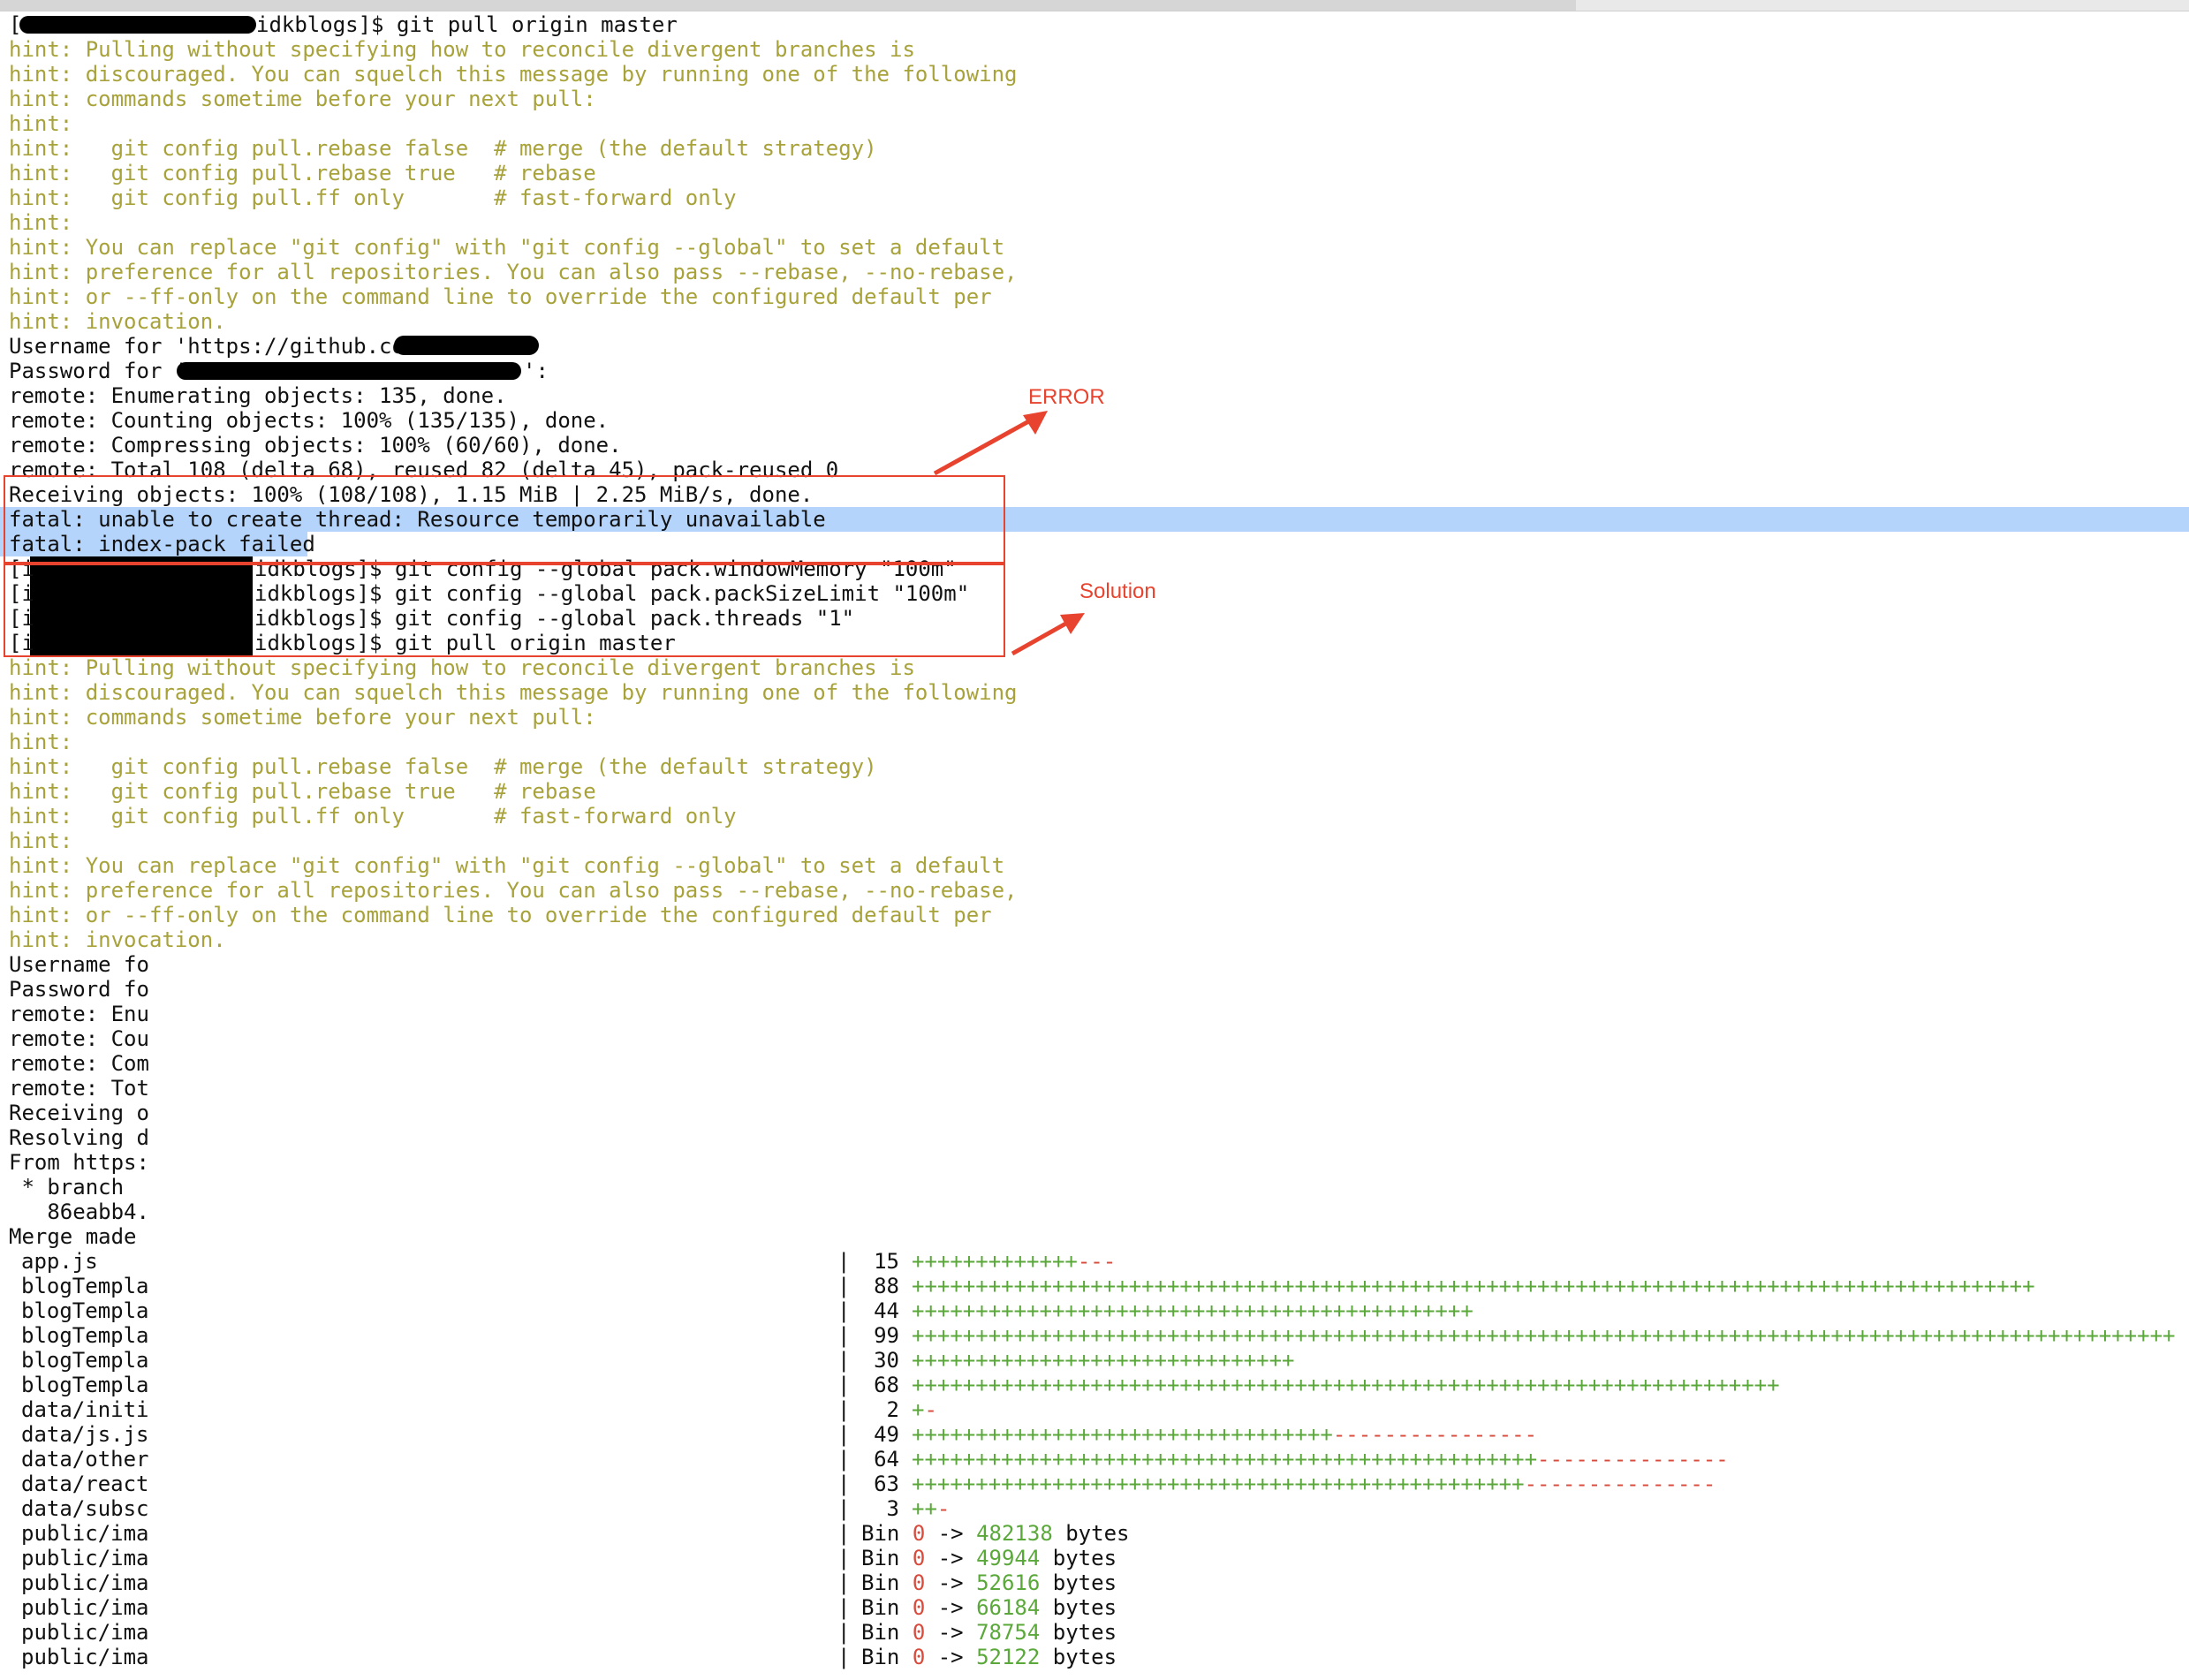  What do you see at coordinates (1015, 1533) in the screenshot?
I see `bin-to-size: 482138` at bounding box center [1015, 1533].